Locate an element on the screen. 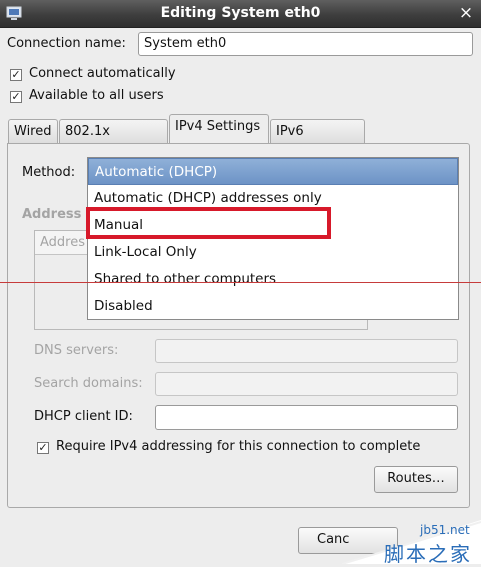 The height and width of the screenshot is (567, 481). tab-wired: Wired is located at coordinates (33, 131).